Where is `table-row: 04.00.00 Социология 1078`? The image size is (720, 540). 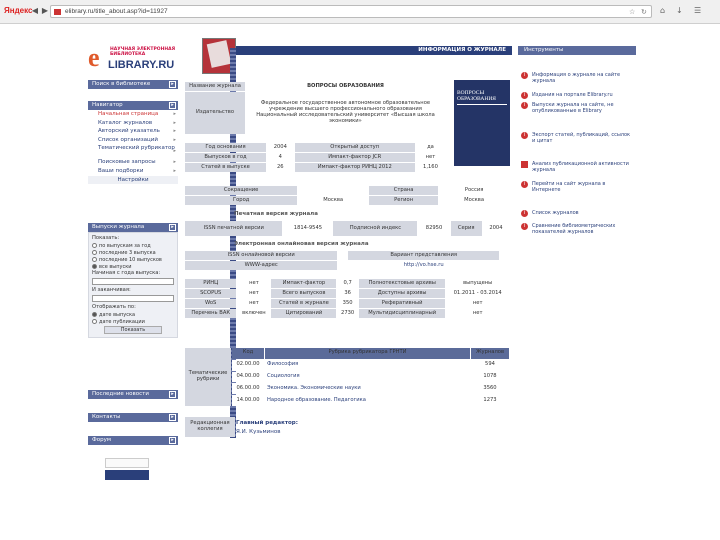 table-row: 04.00.00 Социология 1078 is located at coordinates (347, 377).